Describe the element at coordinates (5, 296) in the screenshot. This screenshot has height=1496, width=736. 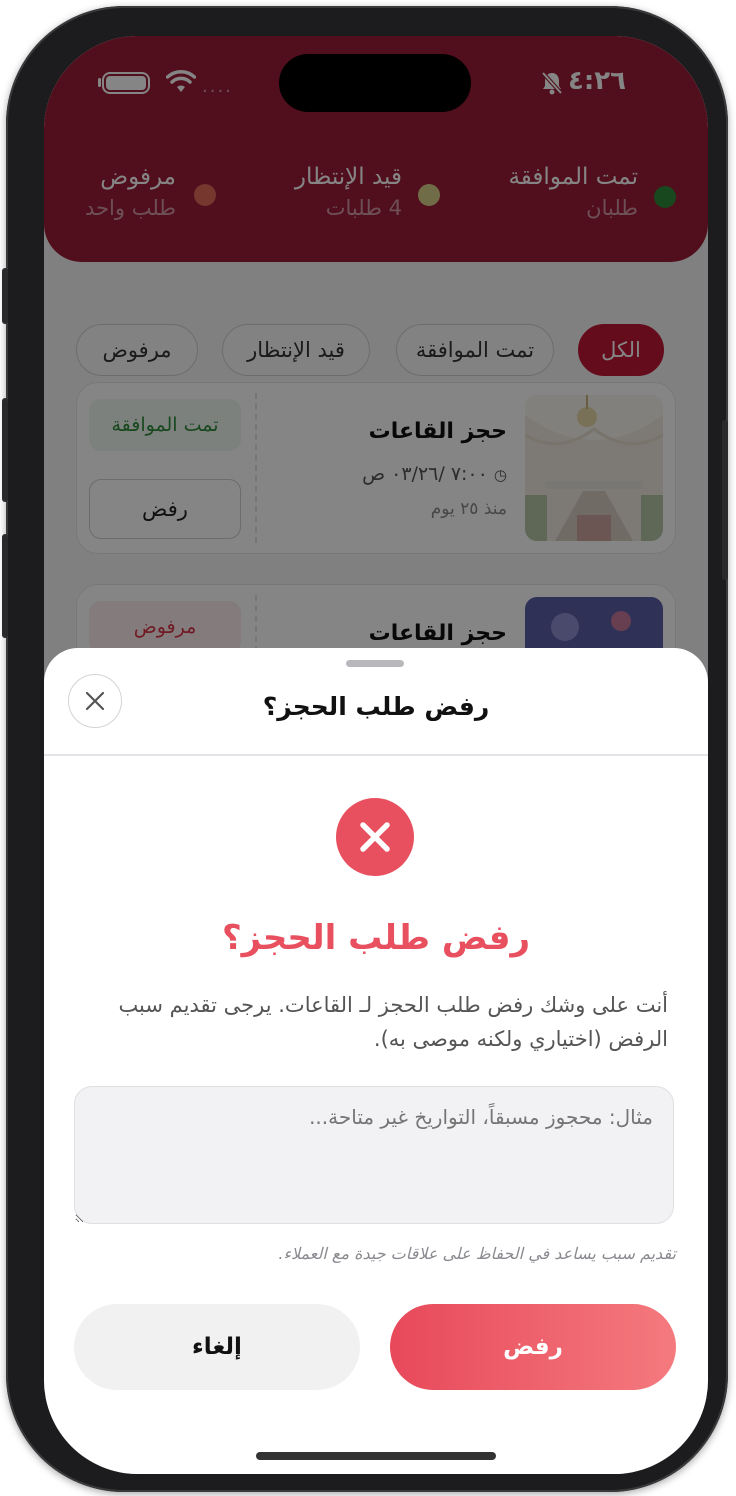
I see `action-button` at that location.